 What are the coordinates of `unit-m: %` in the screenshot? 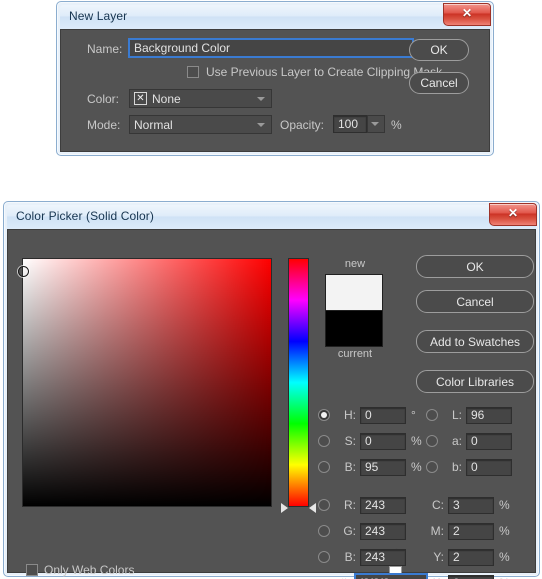 It's located at (504, 531).